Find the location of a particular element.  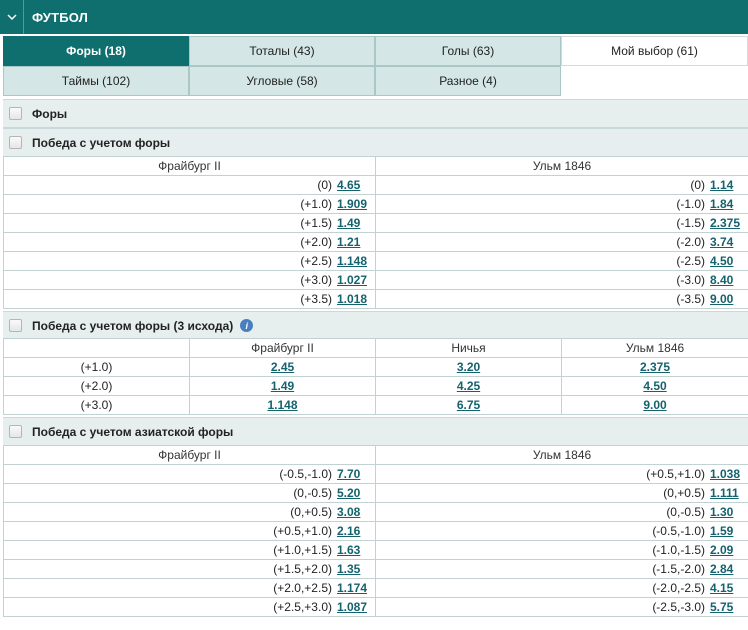

odds-link: 2.45 is located at coordinates (282, 367).